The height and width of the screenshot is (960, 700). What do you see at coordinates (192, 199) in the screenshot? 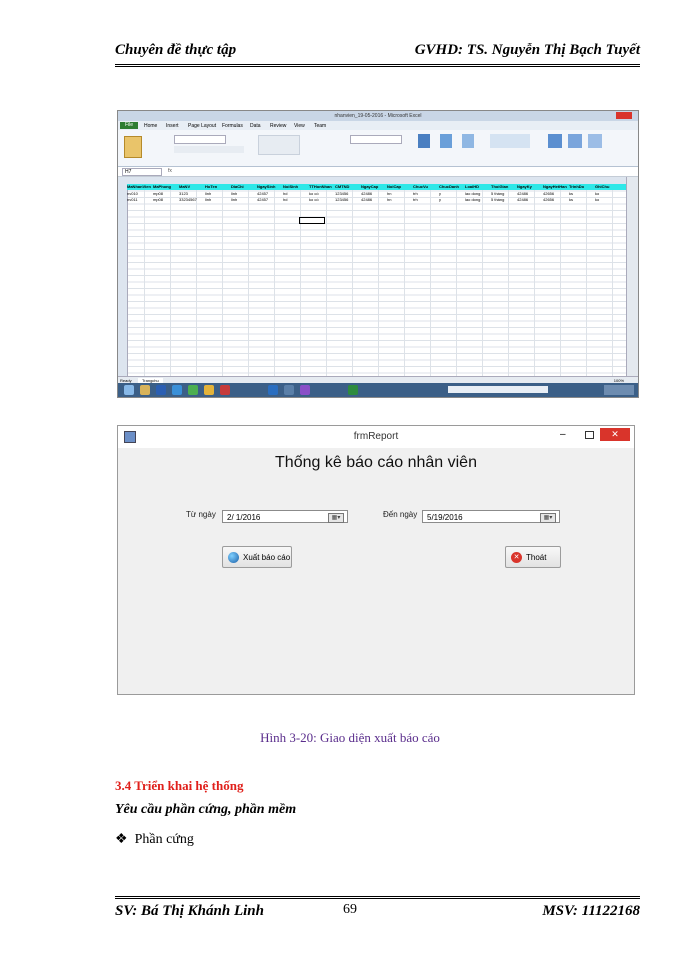
I see `table-cell: 33234567` at bounding box center [192, 199].